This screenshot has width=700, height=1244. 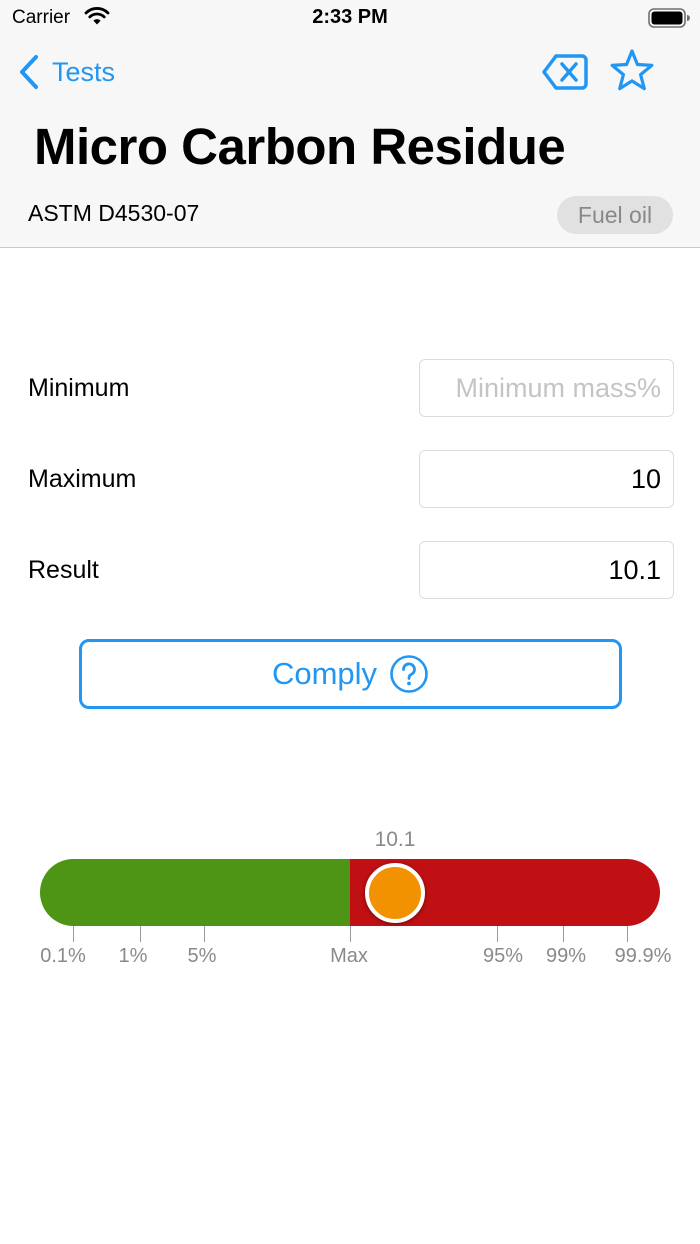 I want to click on result-label: Result, so click(x=63, y=570).